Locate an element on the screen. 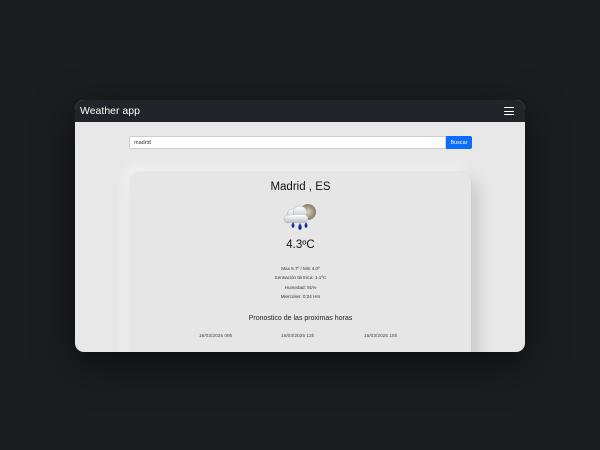  feels-like: Sensación térmica: 1.1ºC is located at coordinates (300, 278).